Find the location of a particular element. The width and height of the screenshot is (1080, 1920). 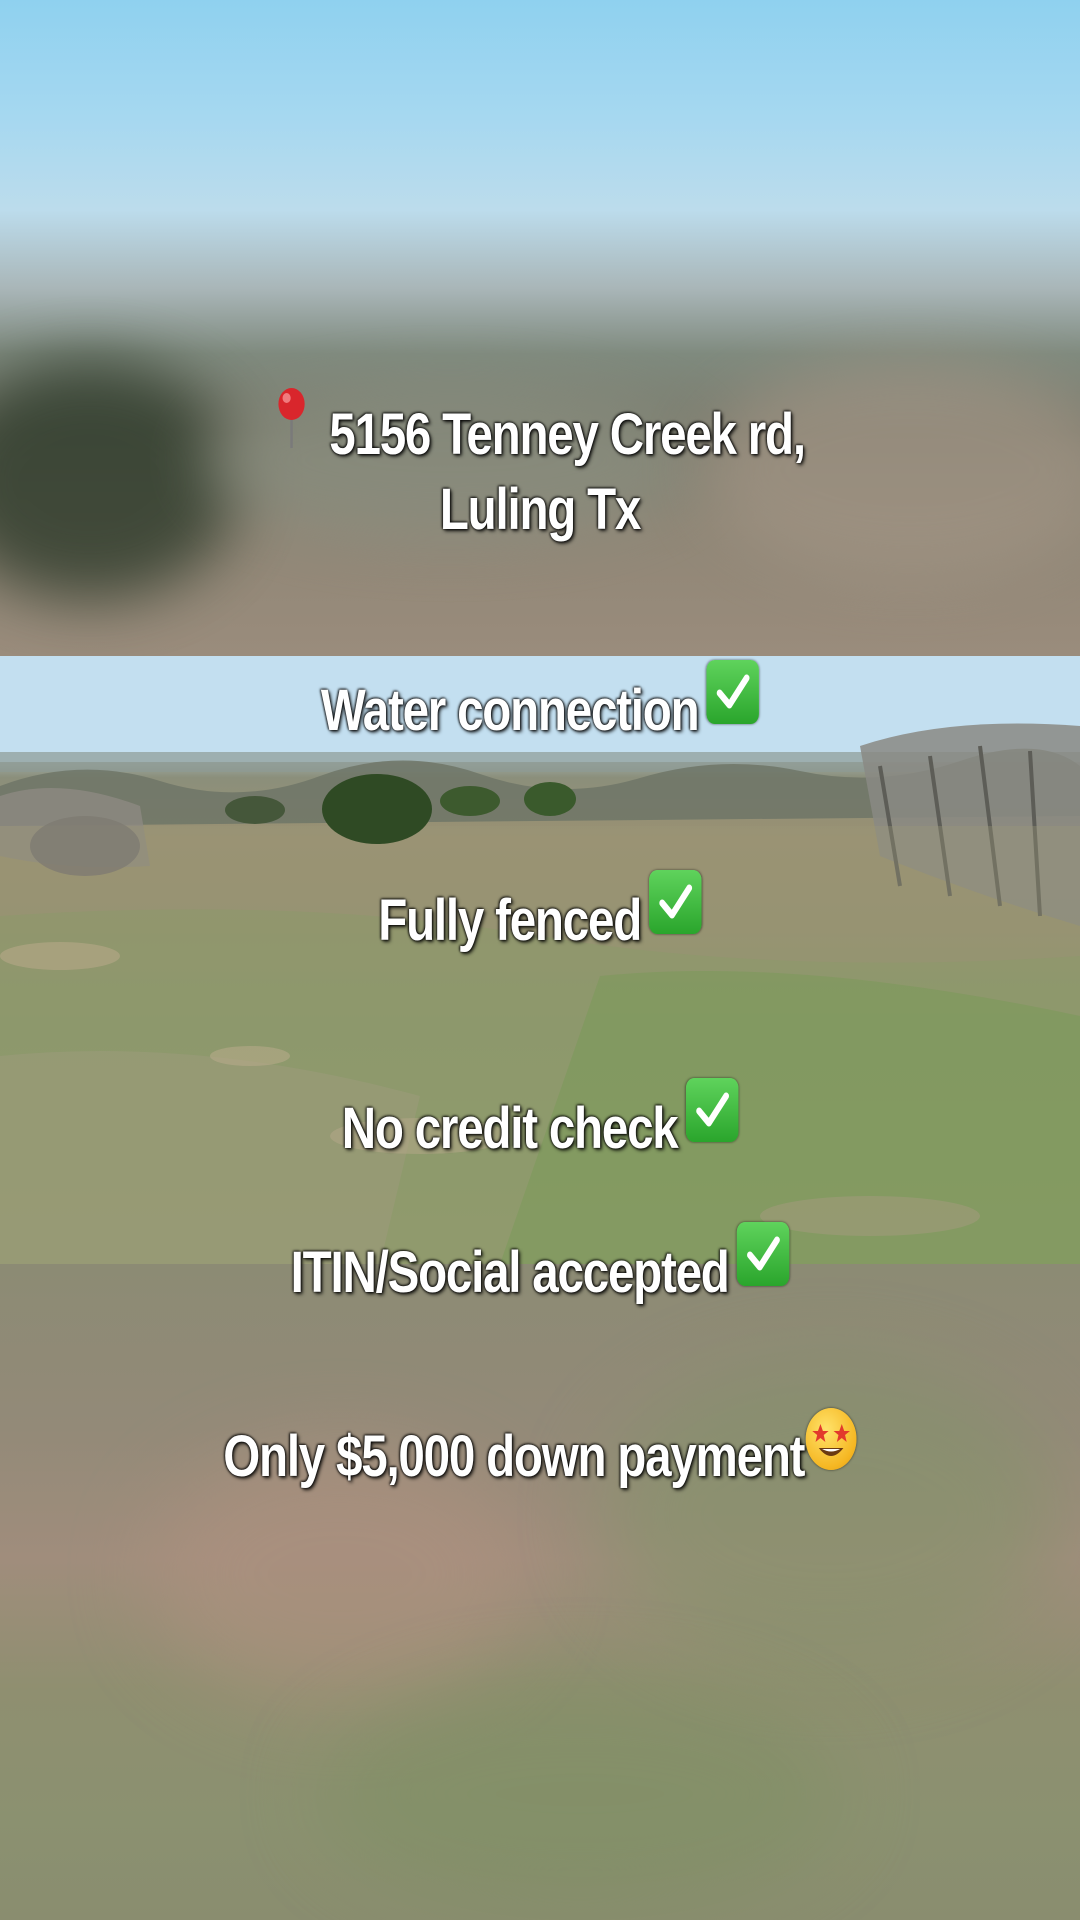

address-line-2: Luling Tx is located at coordinates (540, 510).